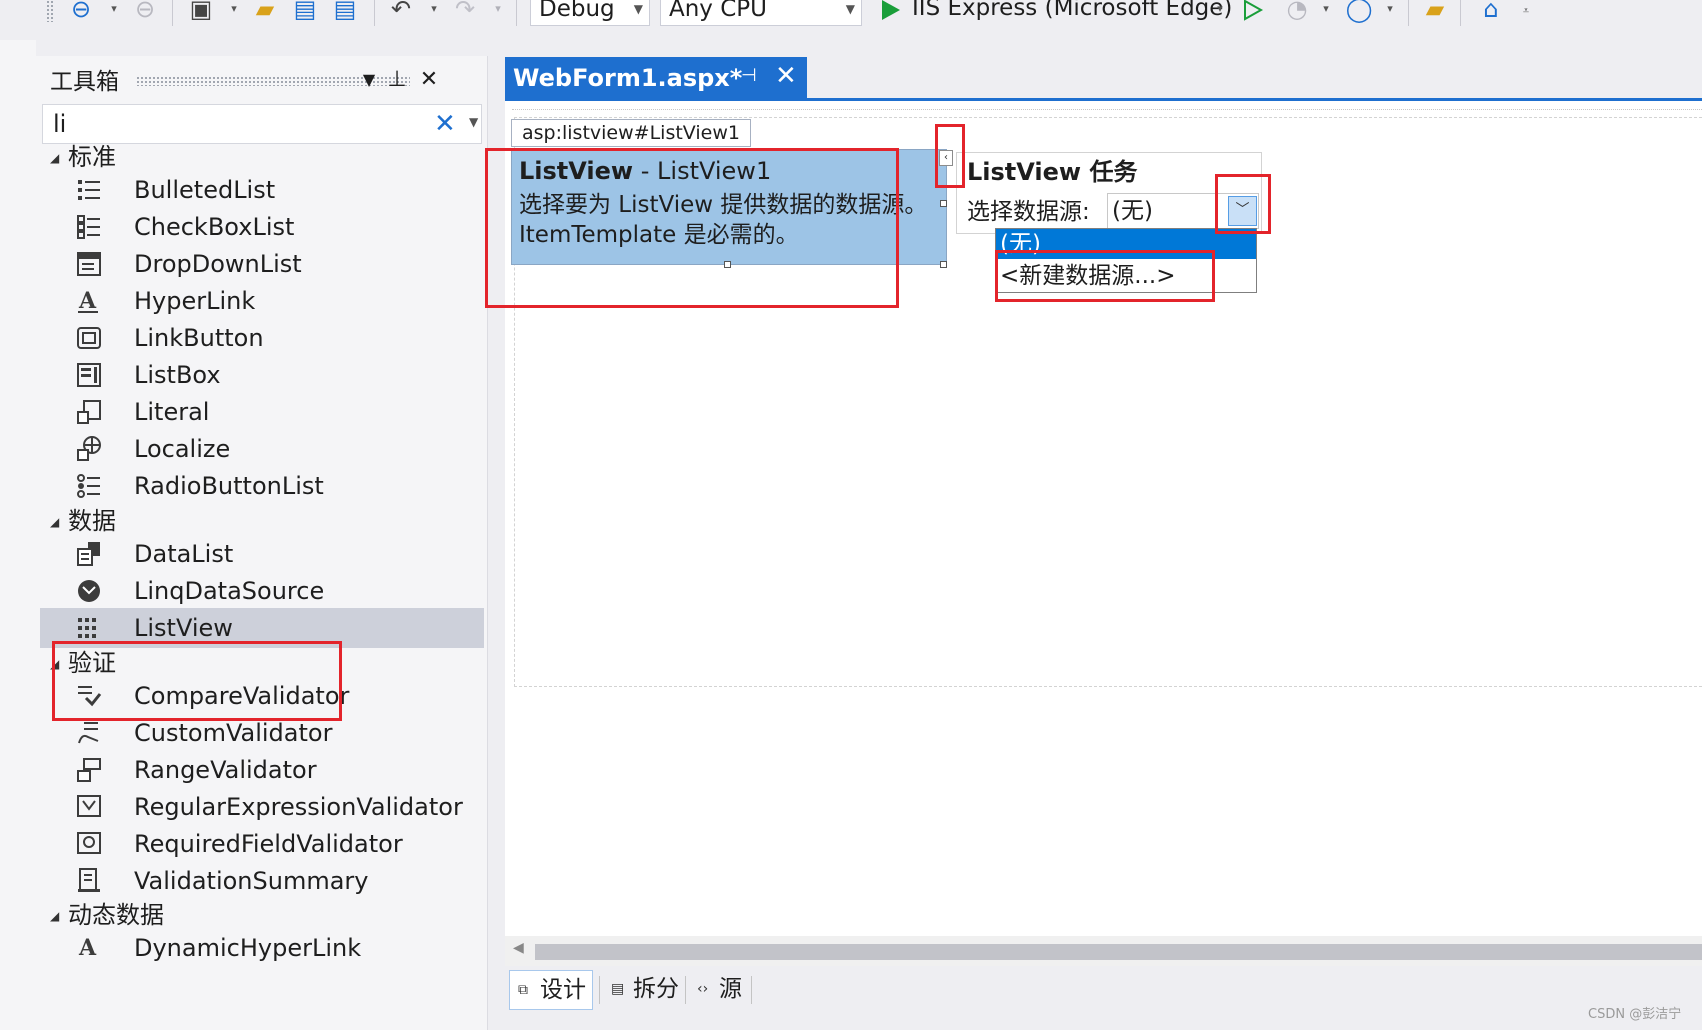 Image resolution: width=1702 pixels, height=1030 pixels. What do you see at coordinates (943, 203) in the screenshot?
I see `resize-handle-right` at bounding box center [943, 203].